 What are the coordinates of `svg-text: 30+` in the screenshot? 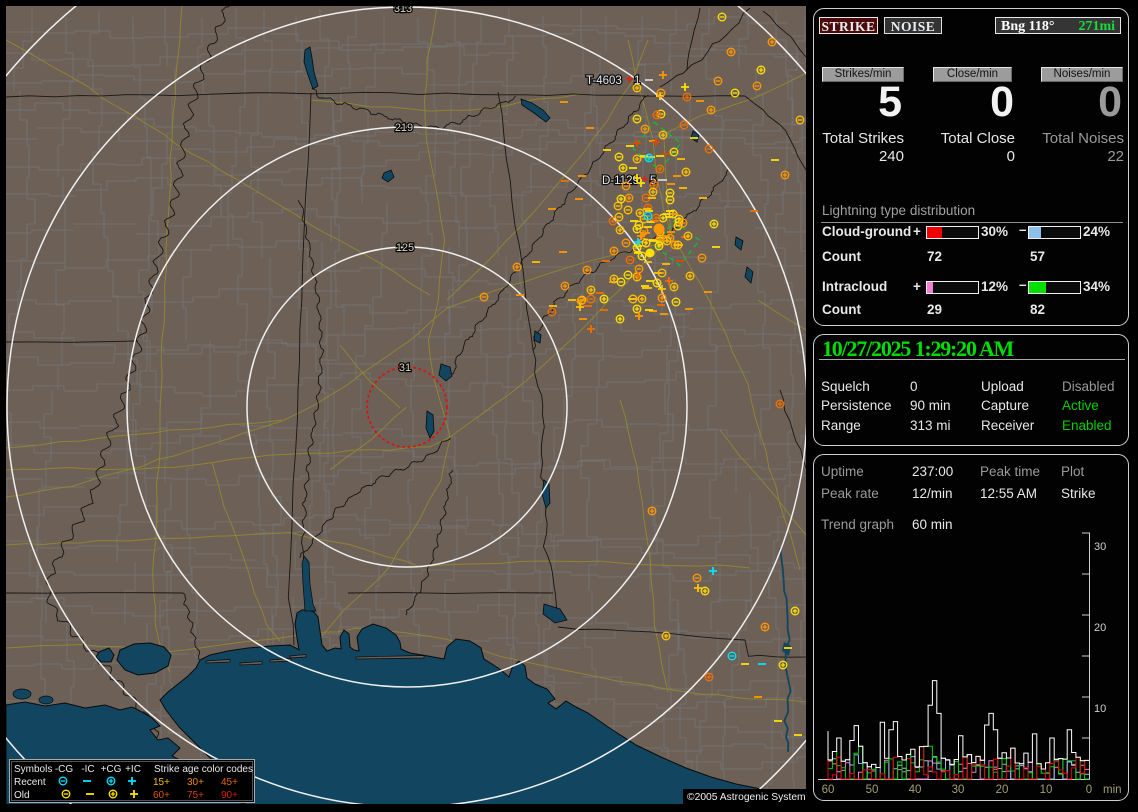 It's located at (195, 782).